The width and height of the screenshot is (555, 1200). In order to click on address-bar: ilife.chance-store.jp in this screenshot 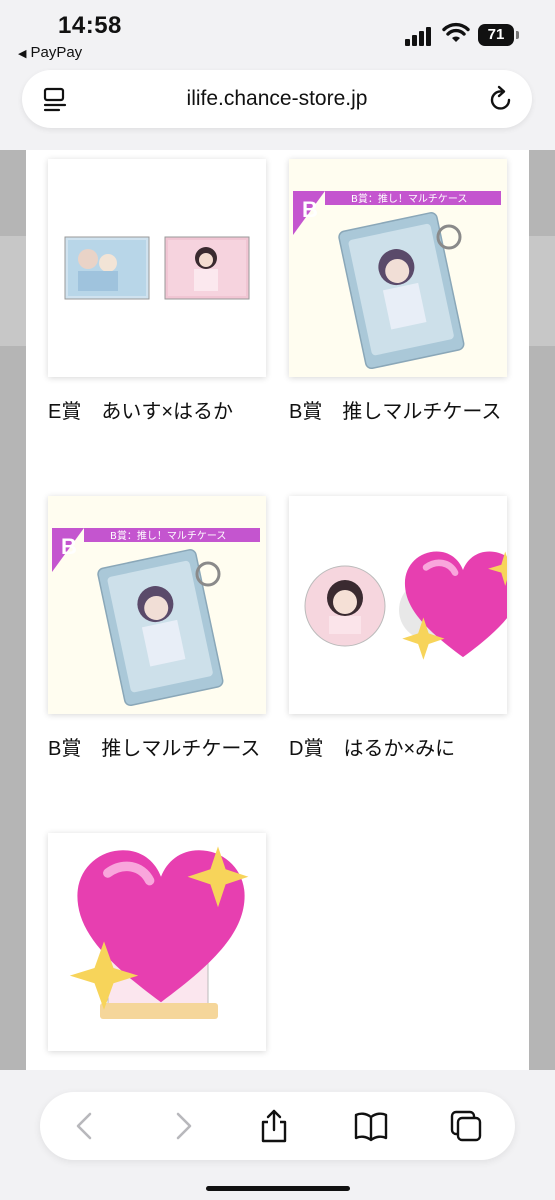, I will do `click(277, 99)`.